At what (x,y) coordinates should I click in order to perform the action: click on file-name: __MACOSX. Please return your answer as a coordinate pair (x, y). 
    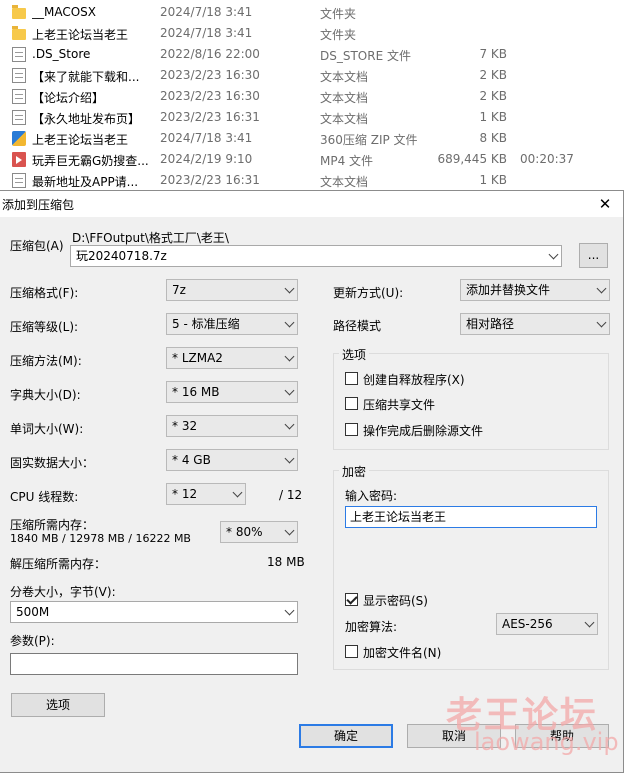
    Looking at the image, I should click on (64, 12).